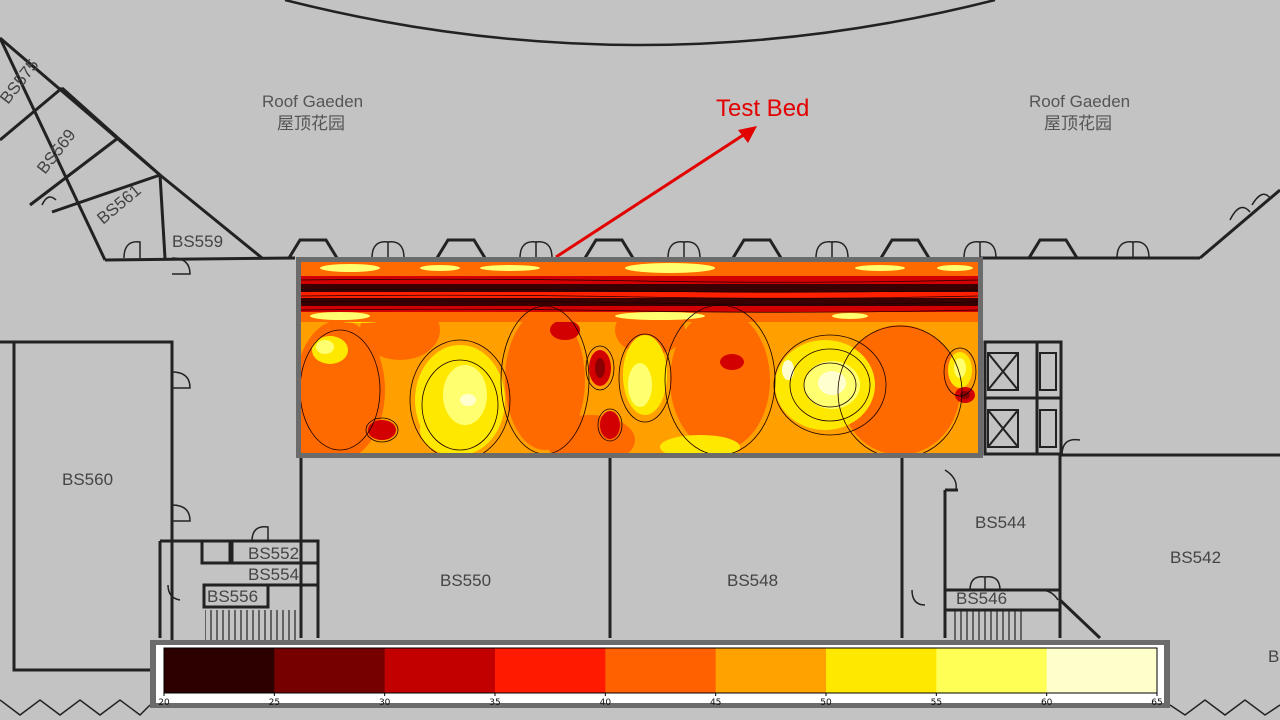 The height and width of the screenshot is (720, 1280). What do you see at coordinates (494, 703) in the screenshot?
I see `colorbar-tick-label: 35` at bounding box center [494, 703].